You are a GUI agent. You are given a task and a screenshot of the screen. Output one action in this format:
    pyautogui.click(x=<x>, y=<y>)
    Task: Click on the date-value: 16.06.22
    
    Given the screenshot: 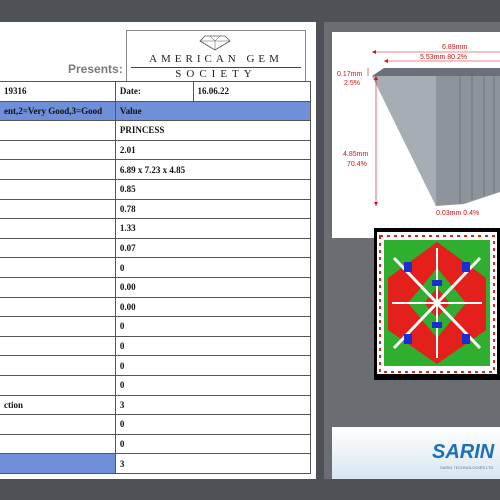 What is the action you would take?
    pyautogui.click(x=252, y=91)
    